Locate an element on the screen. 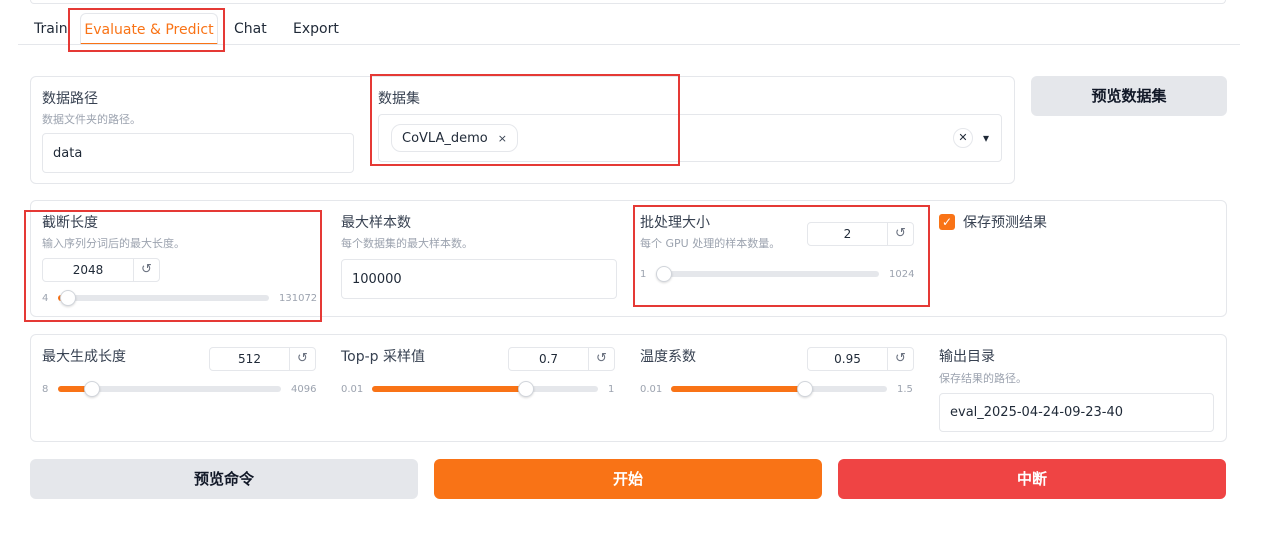  cutoff-len-slider-thumb is located at coordinates (68, 298).